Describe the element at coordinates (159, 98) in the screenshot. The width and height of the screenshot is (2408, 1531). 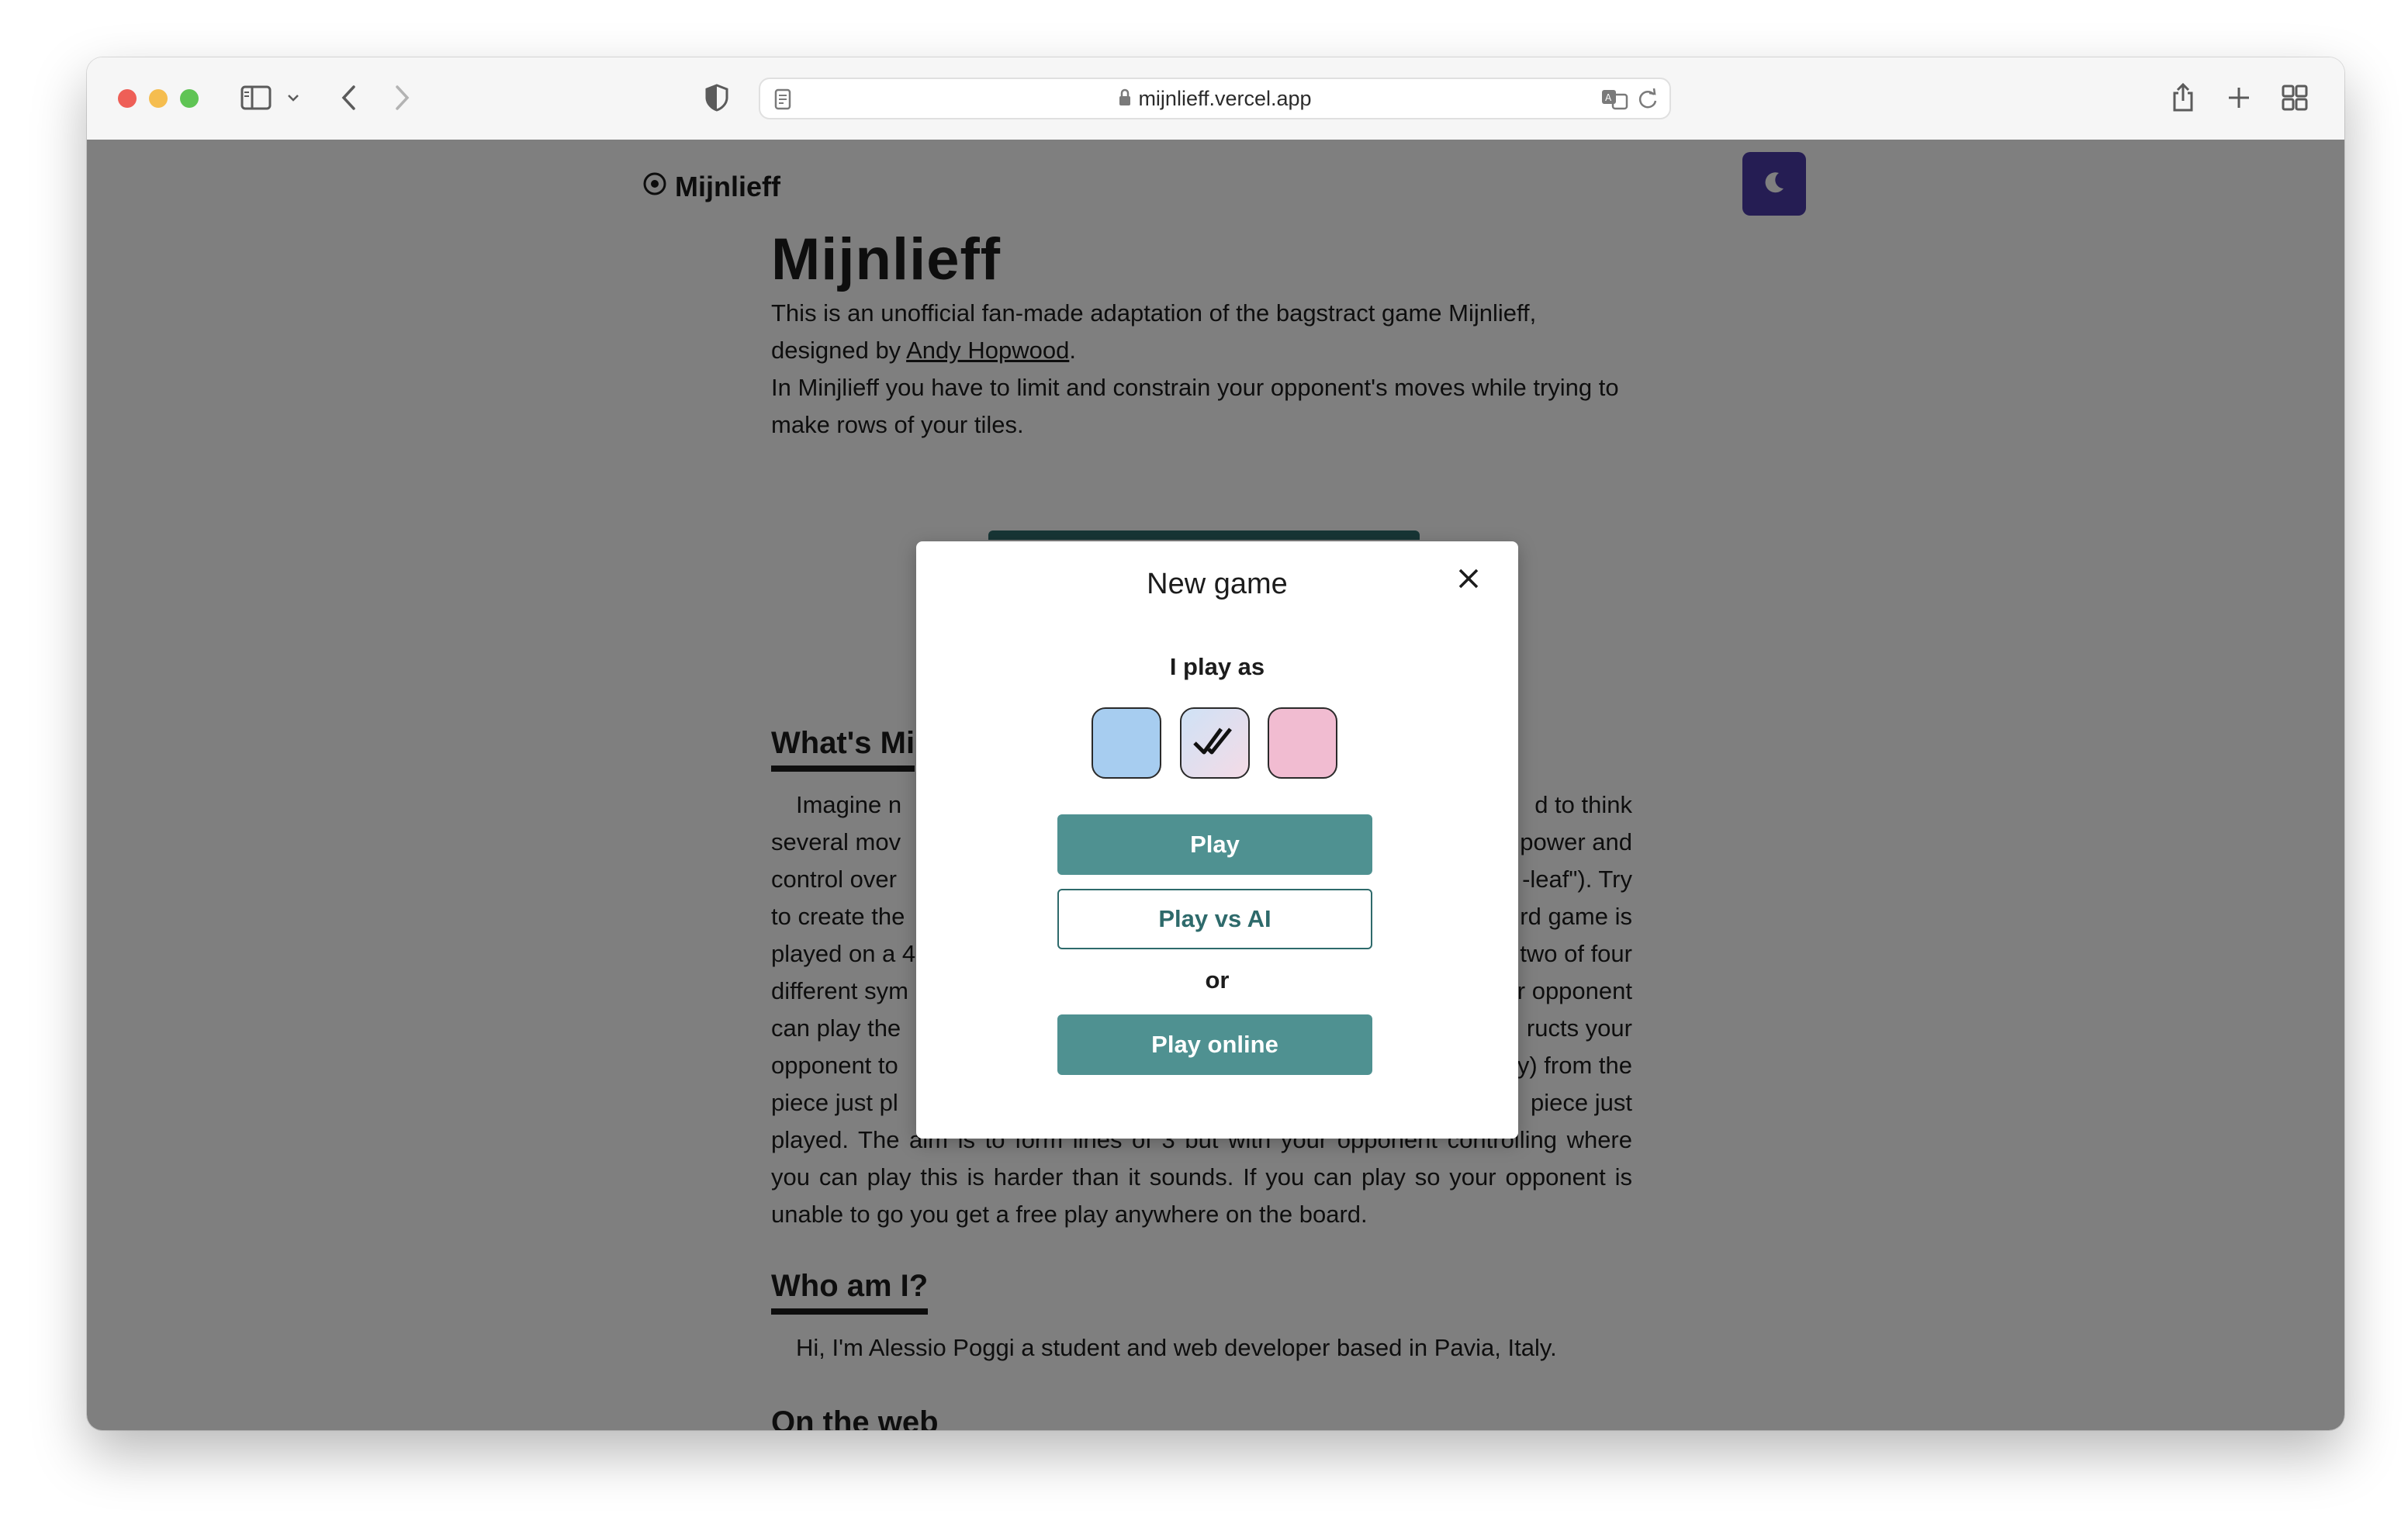
I see `minimize-window-button` at that location.